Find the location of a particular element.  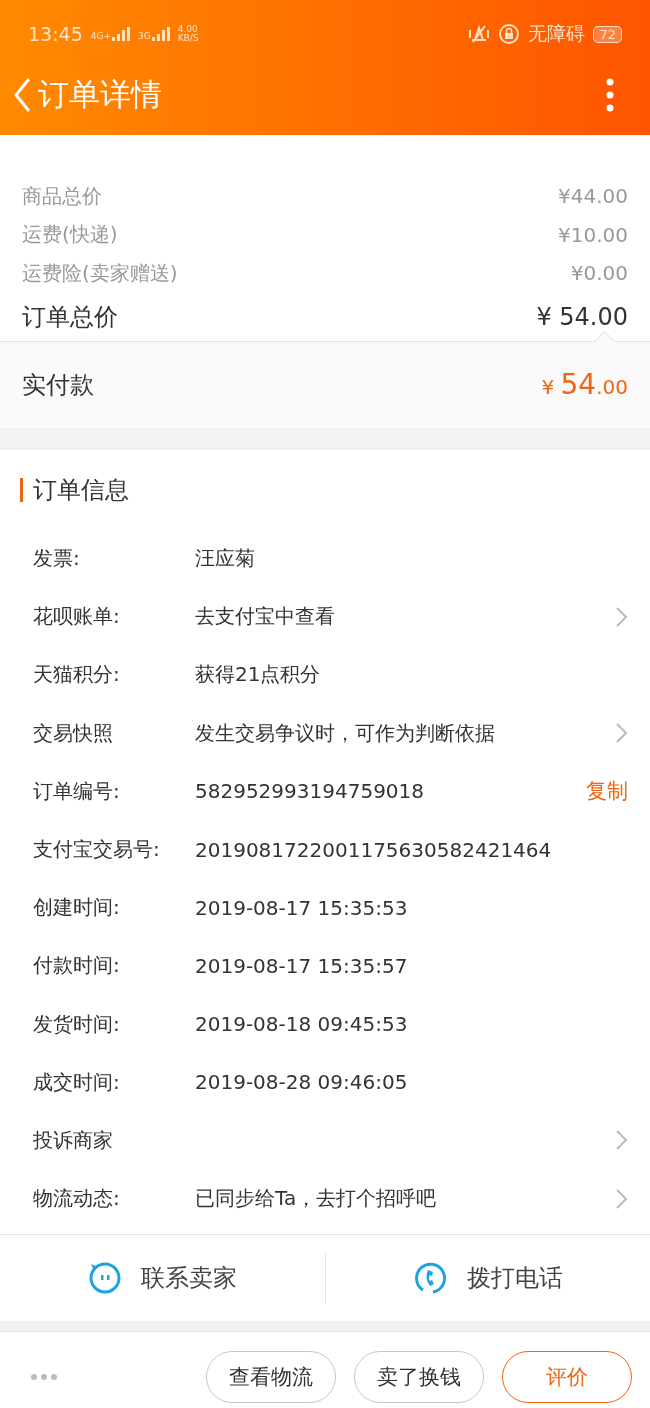

accessibility-label: 无障碍 is located at coordinates (557, 33).